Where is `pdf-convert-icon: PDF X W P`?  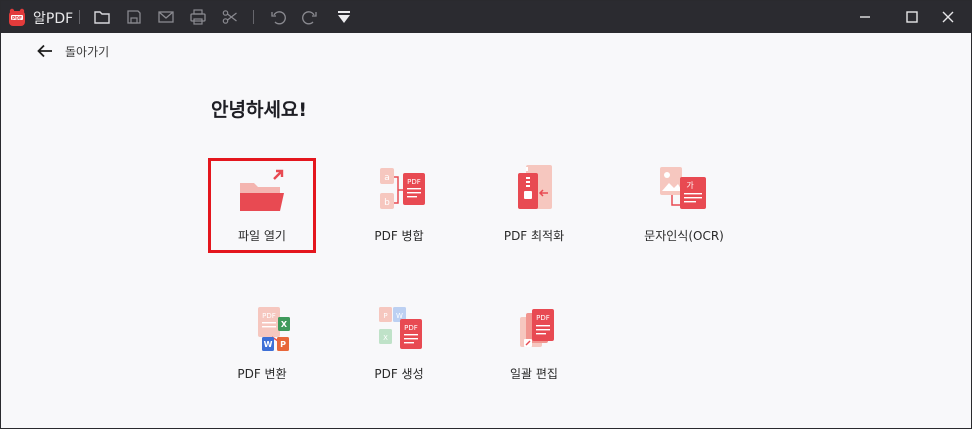
pdf-convert-icon: PDF X W P is located at coordinates (274, 329).